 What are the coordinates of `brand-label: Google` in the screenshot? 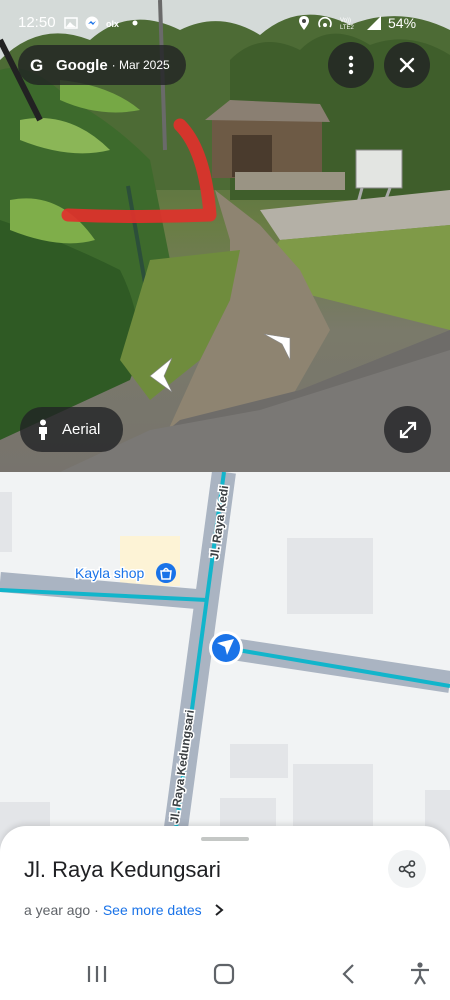 It's located at (82, 65).